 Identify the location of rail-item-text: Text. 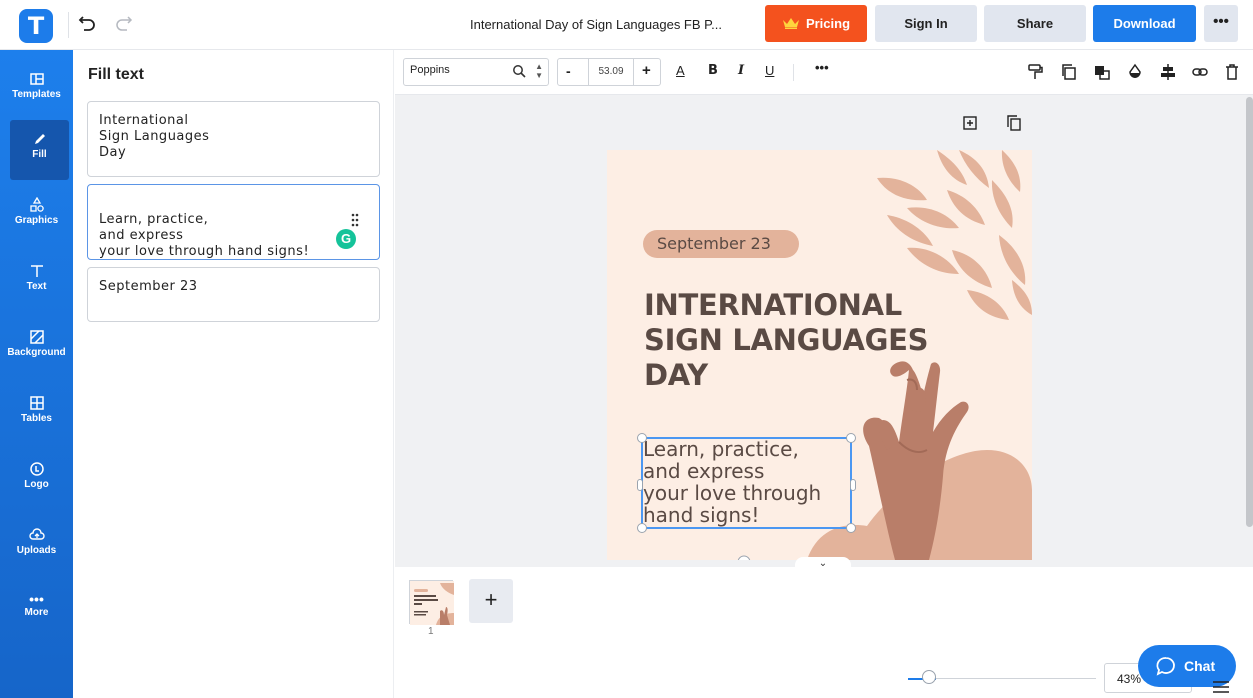
(36, 282).